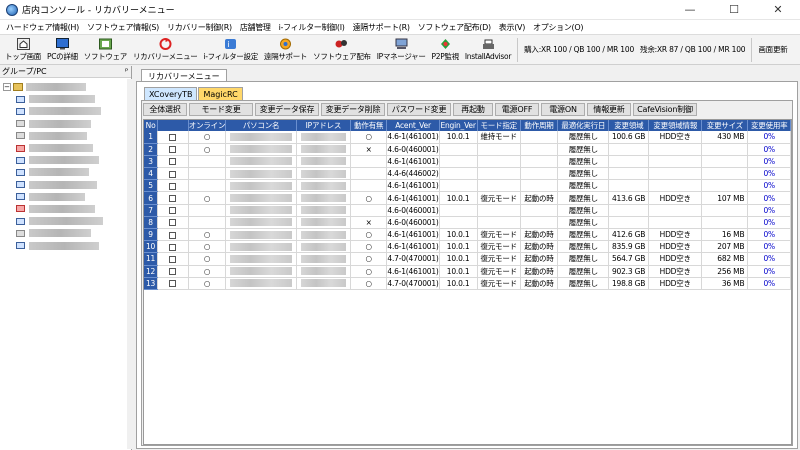  I want to click on col-optimize-date: 最適化実行日, so click(583, 125).